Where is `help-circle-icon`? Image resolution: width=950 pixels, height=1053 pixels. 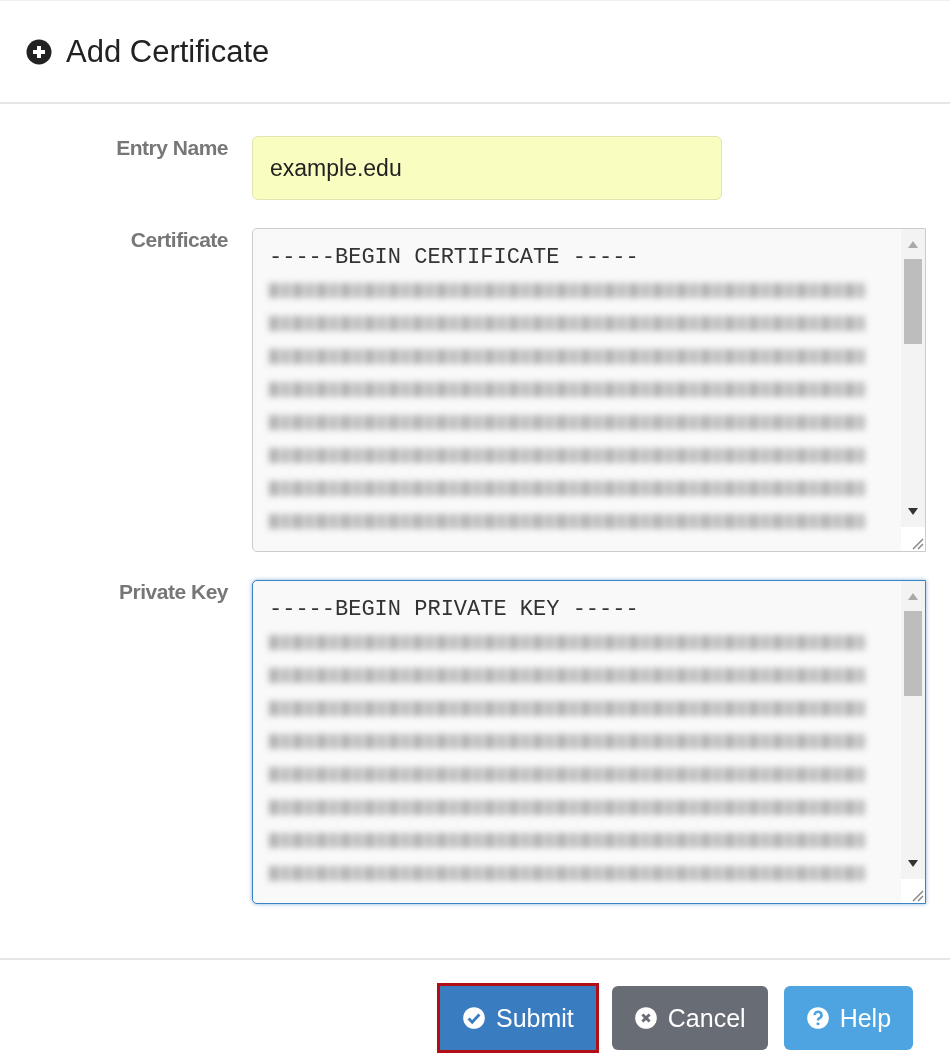 help-circle-icon is located at coordinates (817, 1018).